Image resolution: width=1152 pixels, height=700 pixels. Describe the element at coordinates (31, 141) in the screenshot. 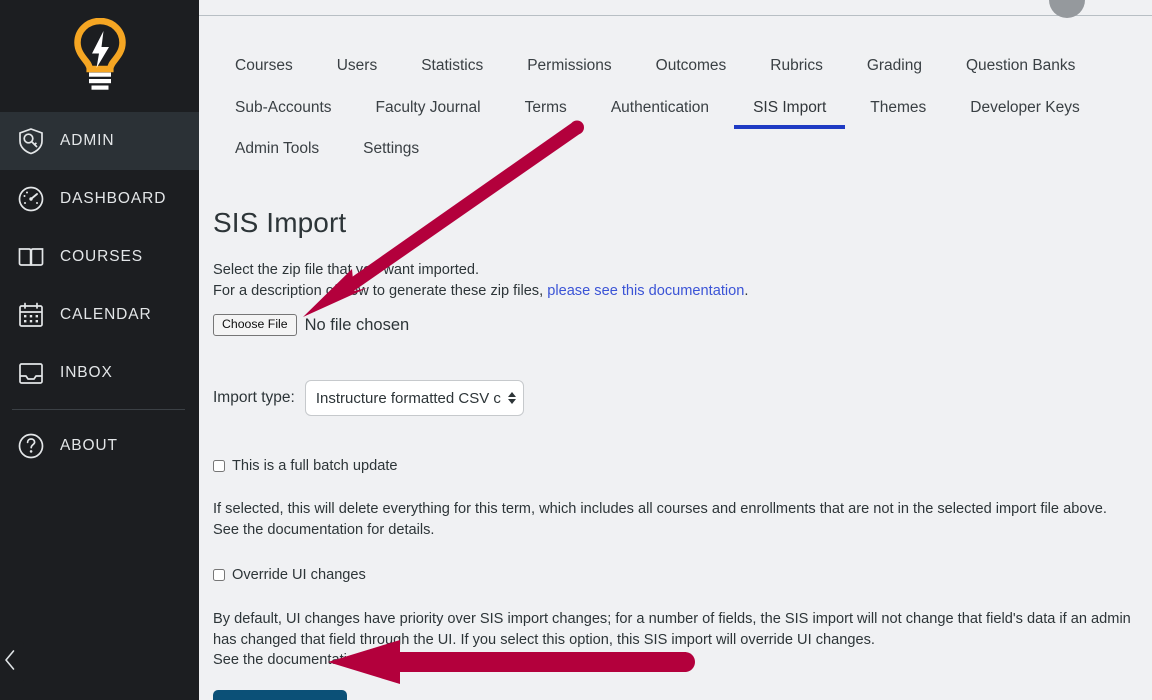

I see `admin-shield-icon` at that location.